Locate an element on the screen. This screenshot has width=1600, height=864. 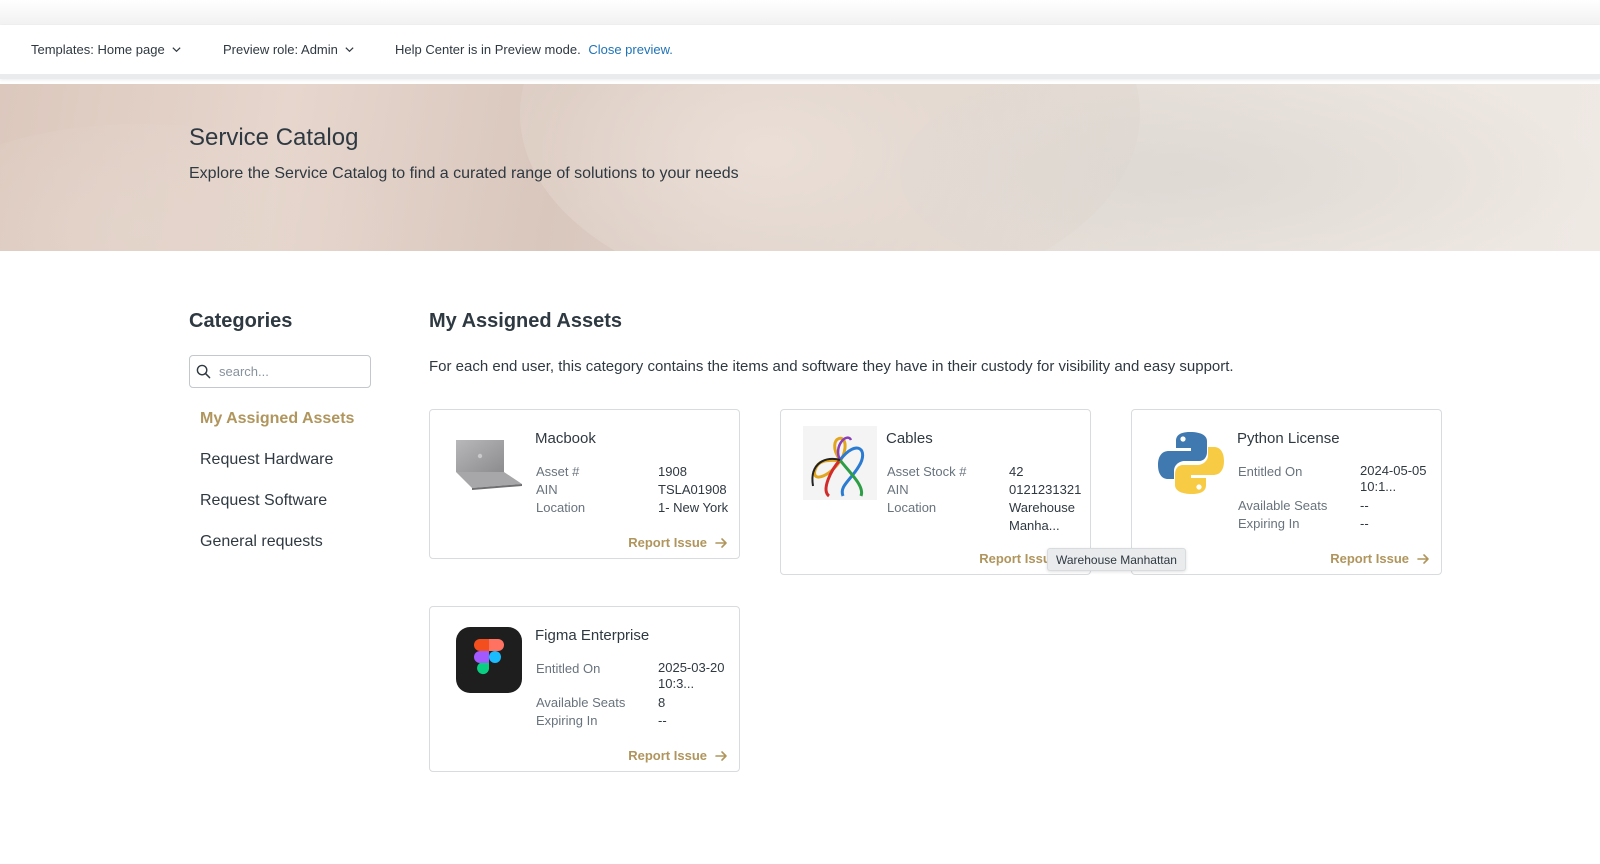
preview-mode-text: Help Center is in Preview mode. is located at coordinates (488, 49).